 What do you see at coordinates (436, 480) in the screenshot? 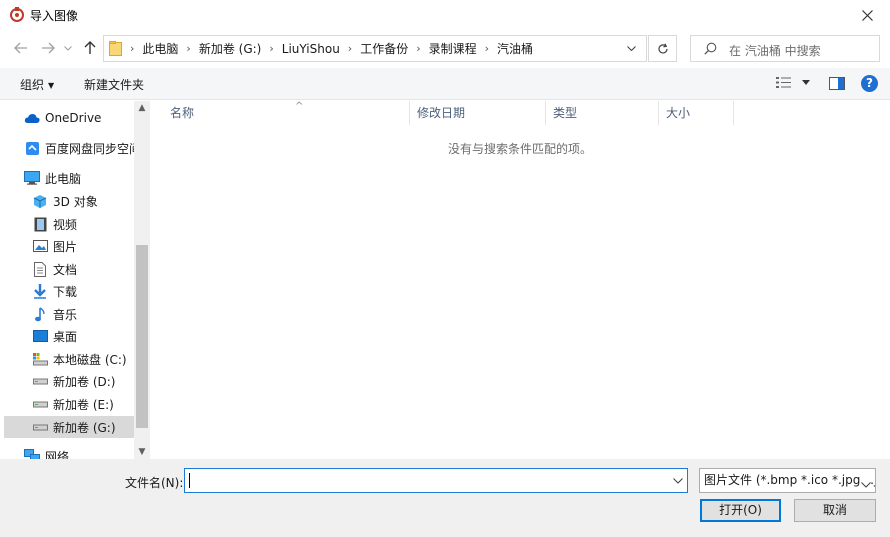
I see `filename-field` at bounding box center [436, 480].